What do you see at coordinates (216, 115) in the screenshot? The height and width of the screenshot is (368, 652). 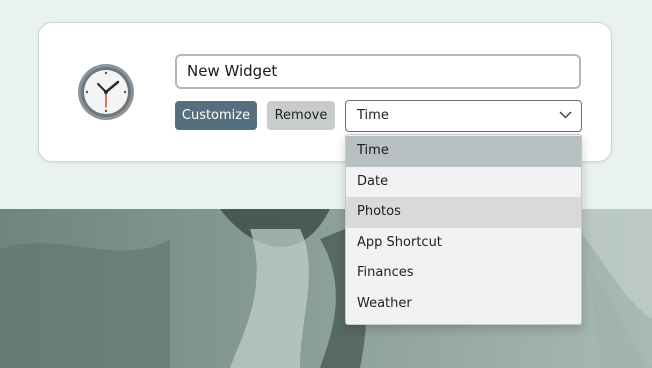 I see `customize-button: Customize` at bounding box center [216, 115].